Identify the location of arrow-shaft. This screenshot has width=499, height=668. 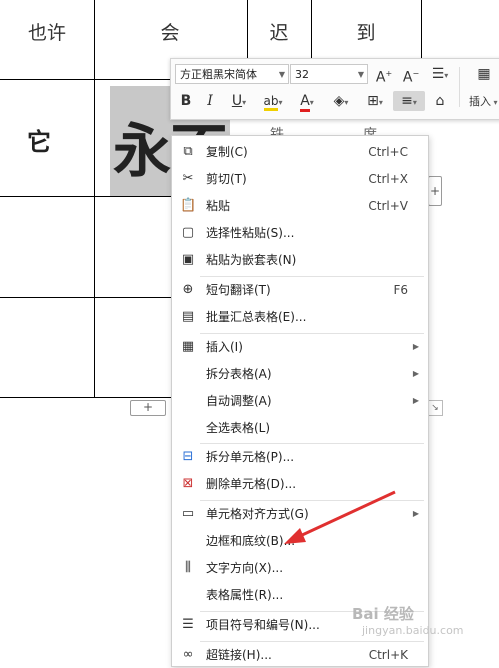
(347, 514).